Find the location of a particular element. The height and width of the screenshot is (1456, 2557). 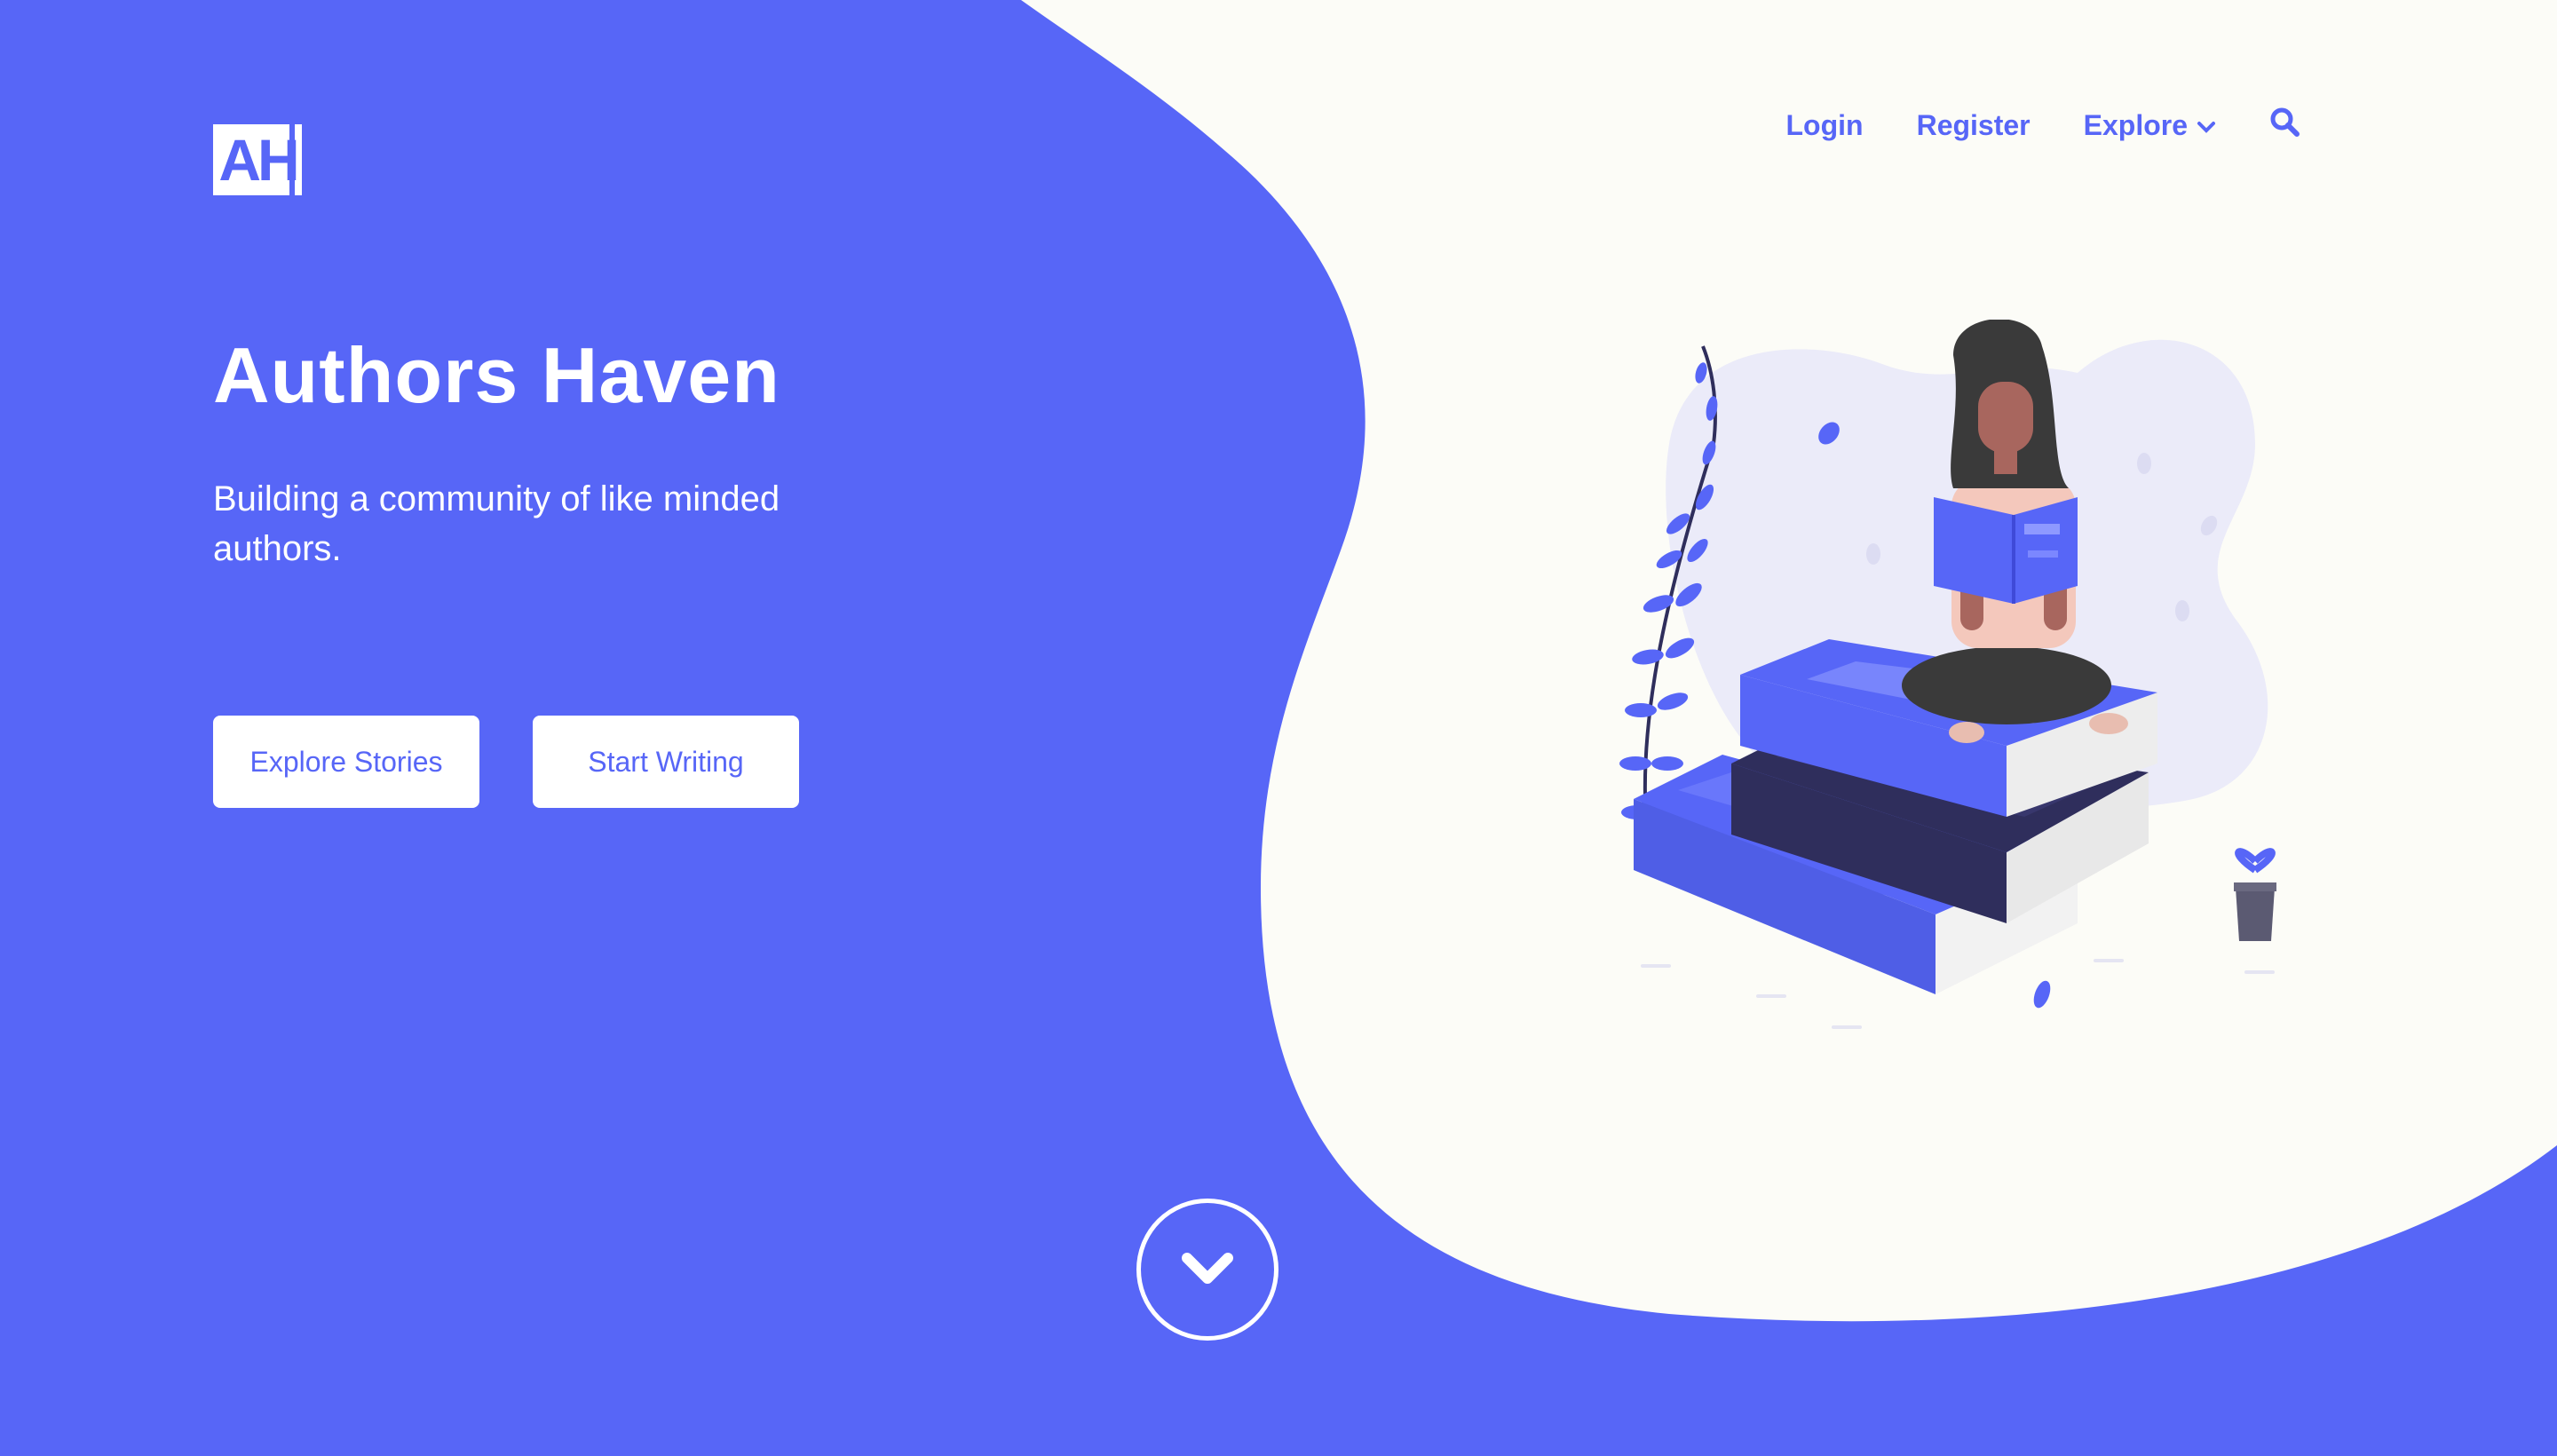

search-icon is located at coordinates (2284, 125).